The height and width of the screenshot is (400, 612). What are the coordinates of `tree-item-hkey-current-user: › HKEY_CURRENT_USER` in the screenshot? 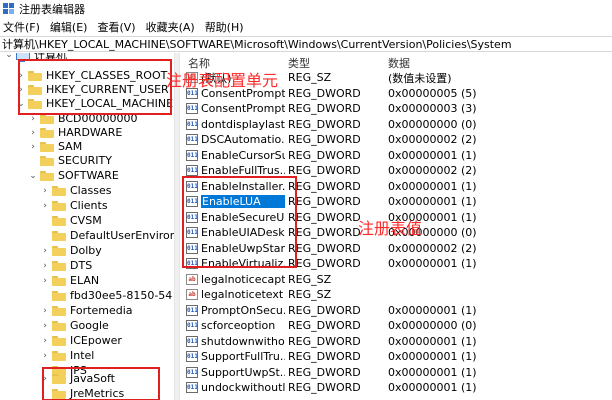 It's located at (92, 89).